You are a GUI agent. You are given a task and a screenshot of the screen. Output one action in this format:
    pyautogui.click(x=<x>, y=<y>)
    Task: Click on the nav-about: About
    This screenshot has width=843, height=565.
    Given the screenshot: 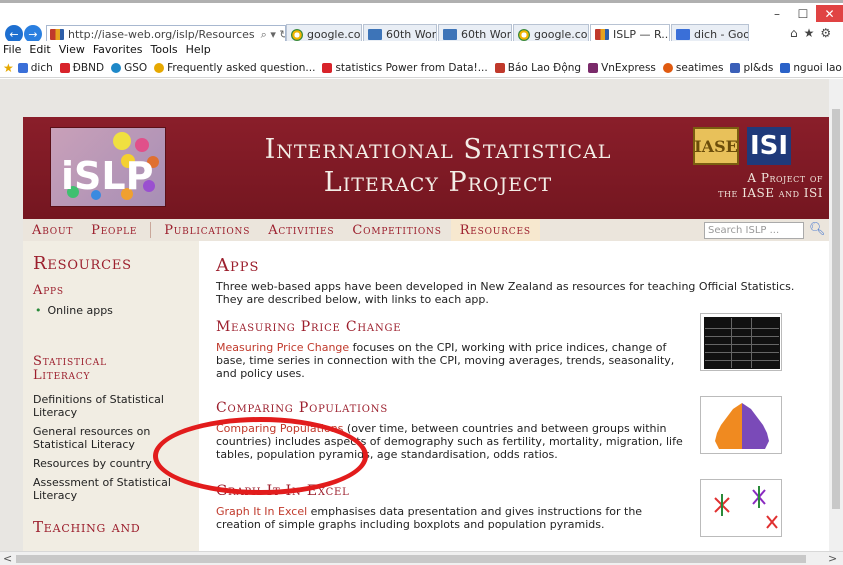 What is the action you would take?
    pyautogui.click(x=52, y=230)
    